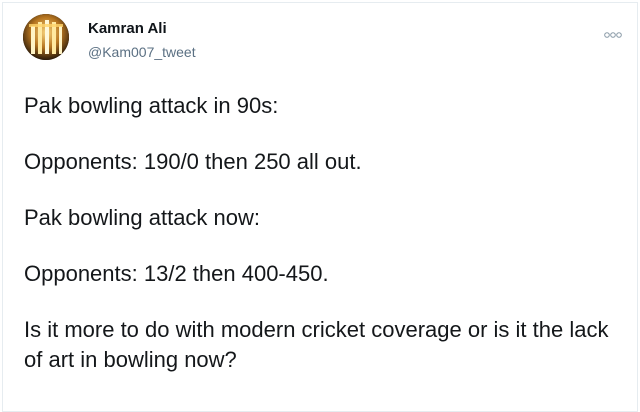 Image resolution: width=640 pixels, height=412 pixels. I want to click on avatar, so click(46, 37).